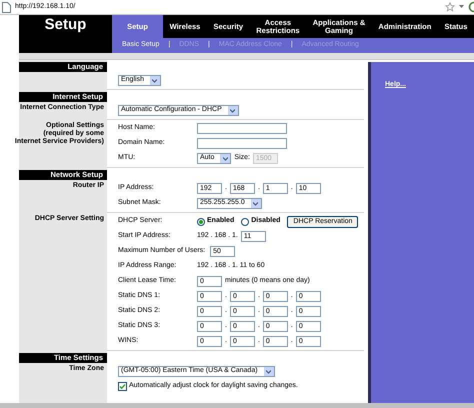  What do you see at coordinates (471, 7) in the screenshot?
I see `refresh-icon` at bounding box center [471, 7].